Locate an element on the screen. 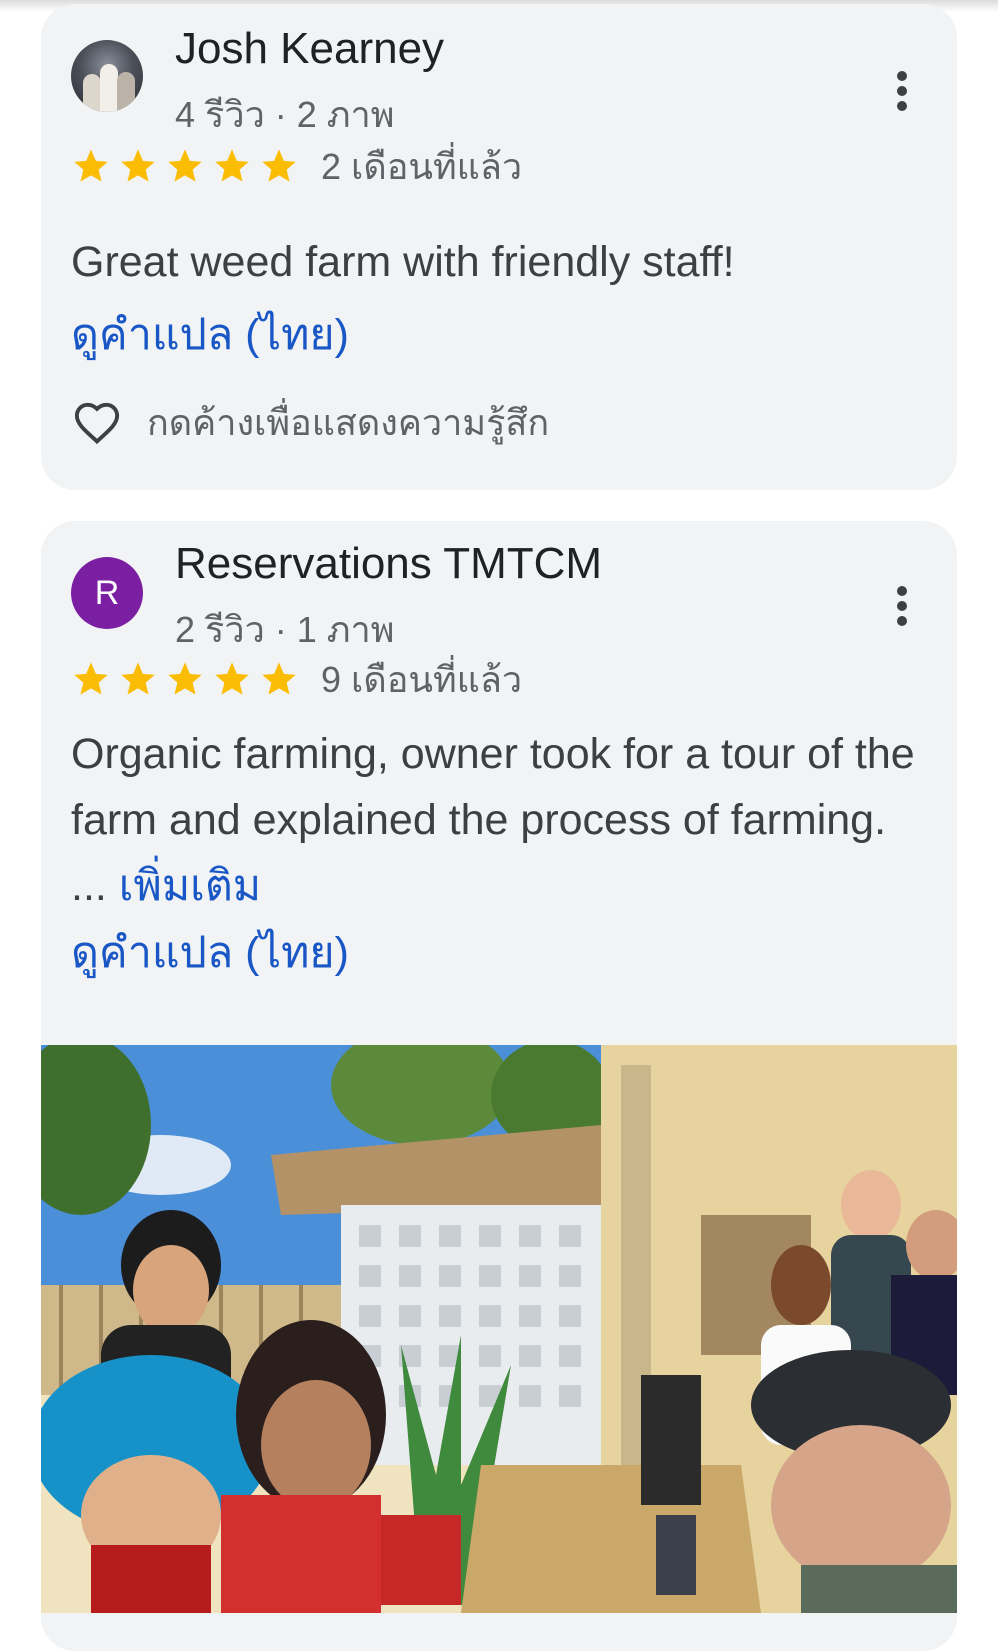  avatar is located at coordinates (107, 76).